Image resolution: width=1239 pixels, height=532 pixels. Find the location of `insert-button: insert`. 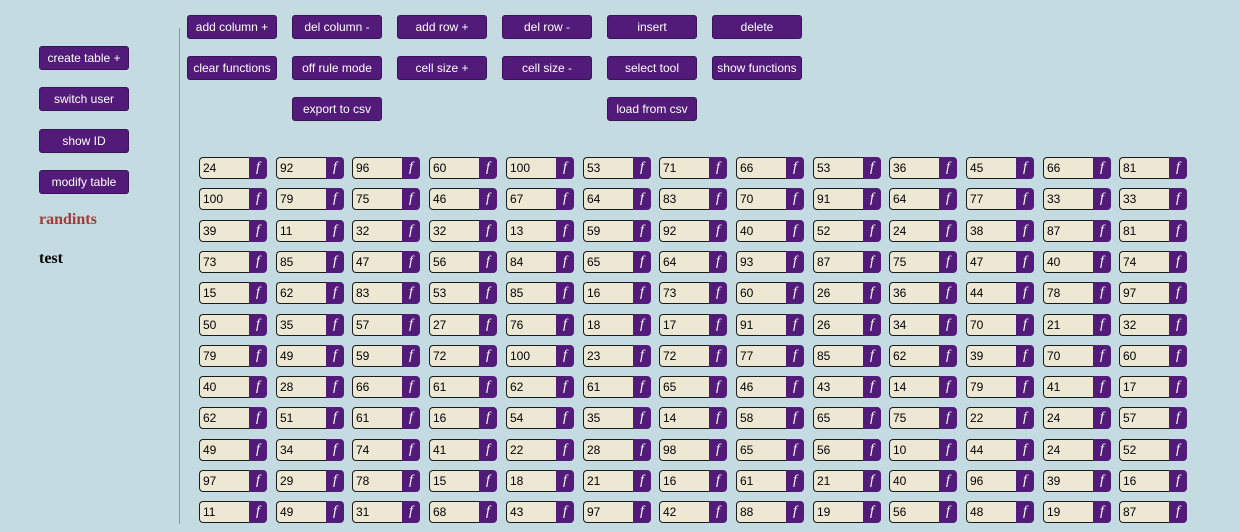

insert-button: insert is located at coordinates (652, 27).